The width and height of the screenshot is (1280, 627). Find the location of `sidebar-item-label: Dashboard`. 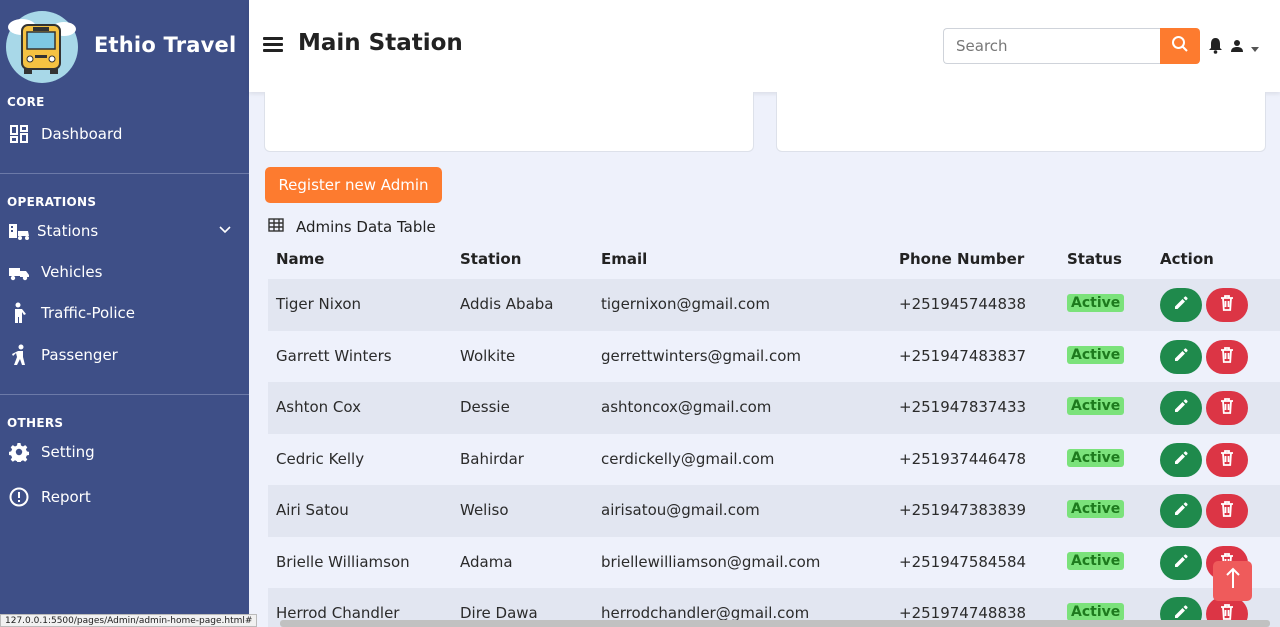

sidebar-item-label: Dashboard is located at coordinates (82, 134).